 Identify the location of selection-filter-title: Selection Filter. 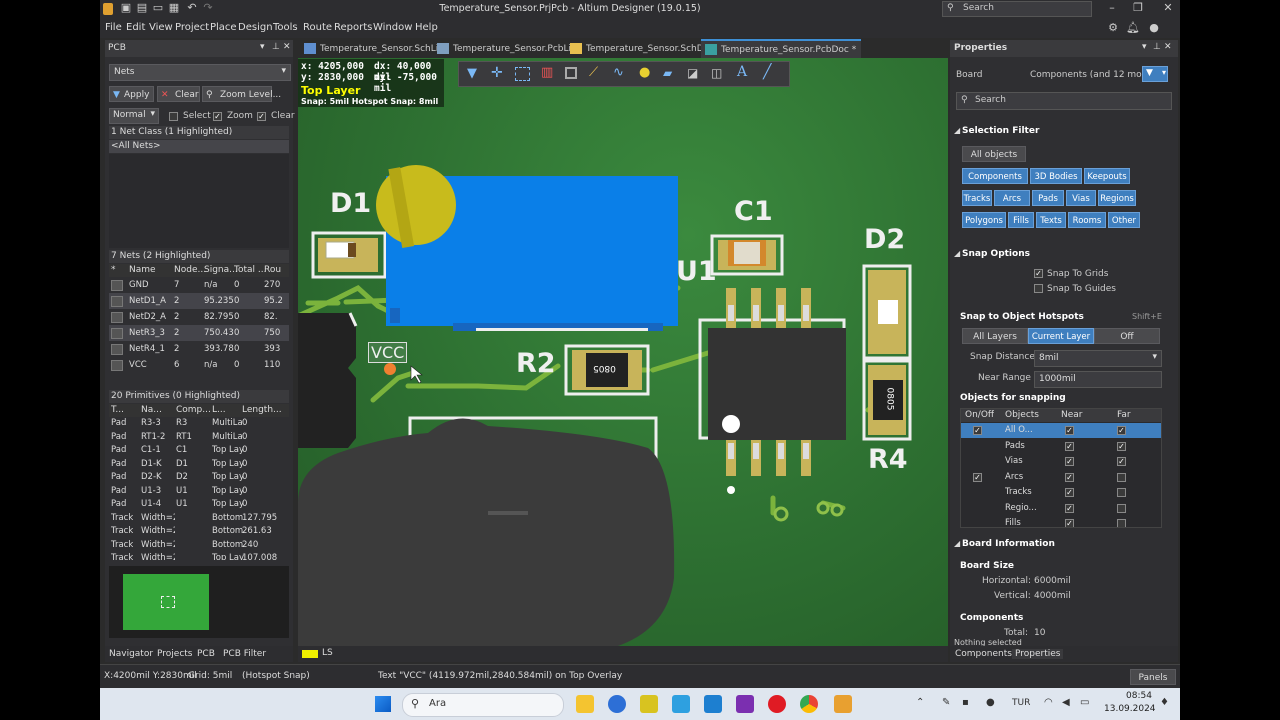
(1000, 131).